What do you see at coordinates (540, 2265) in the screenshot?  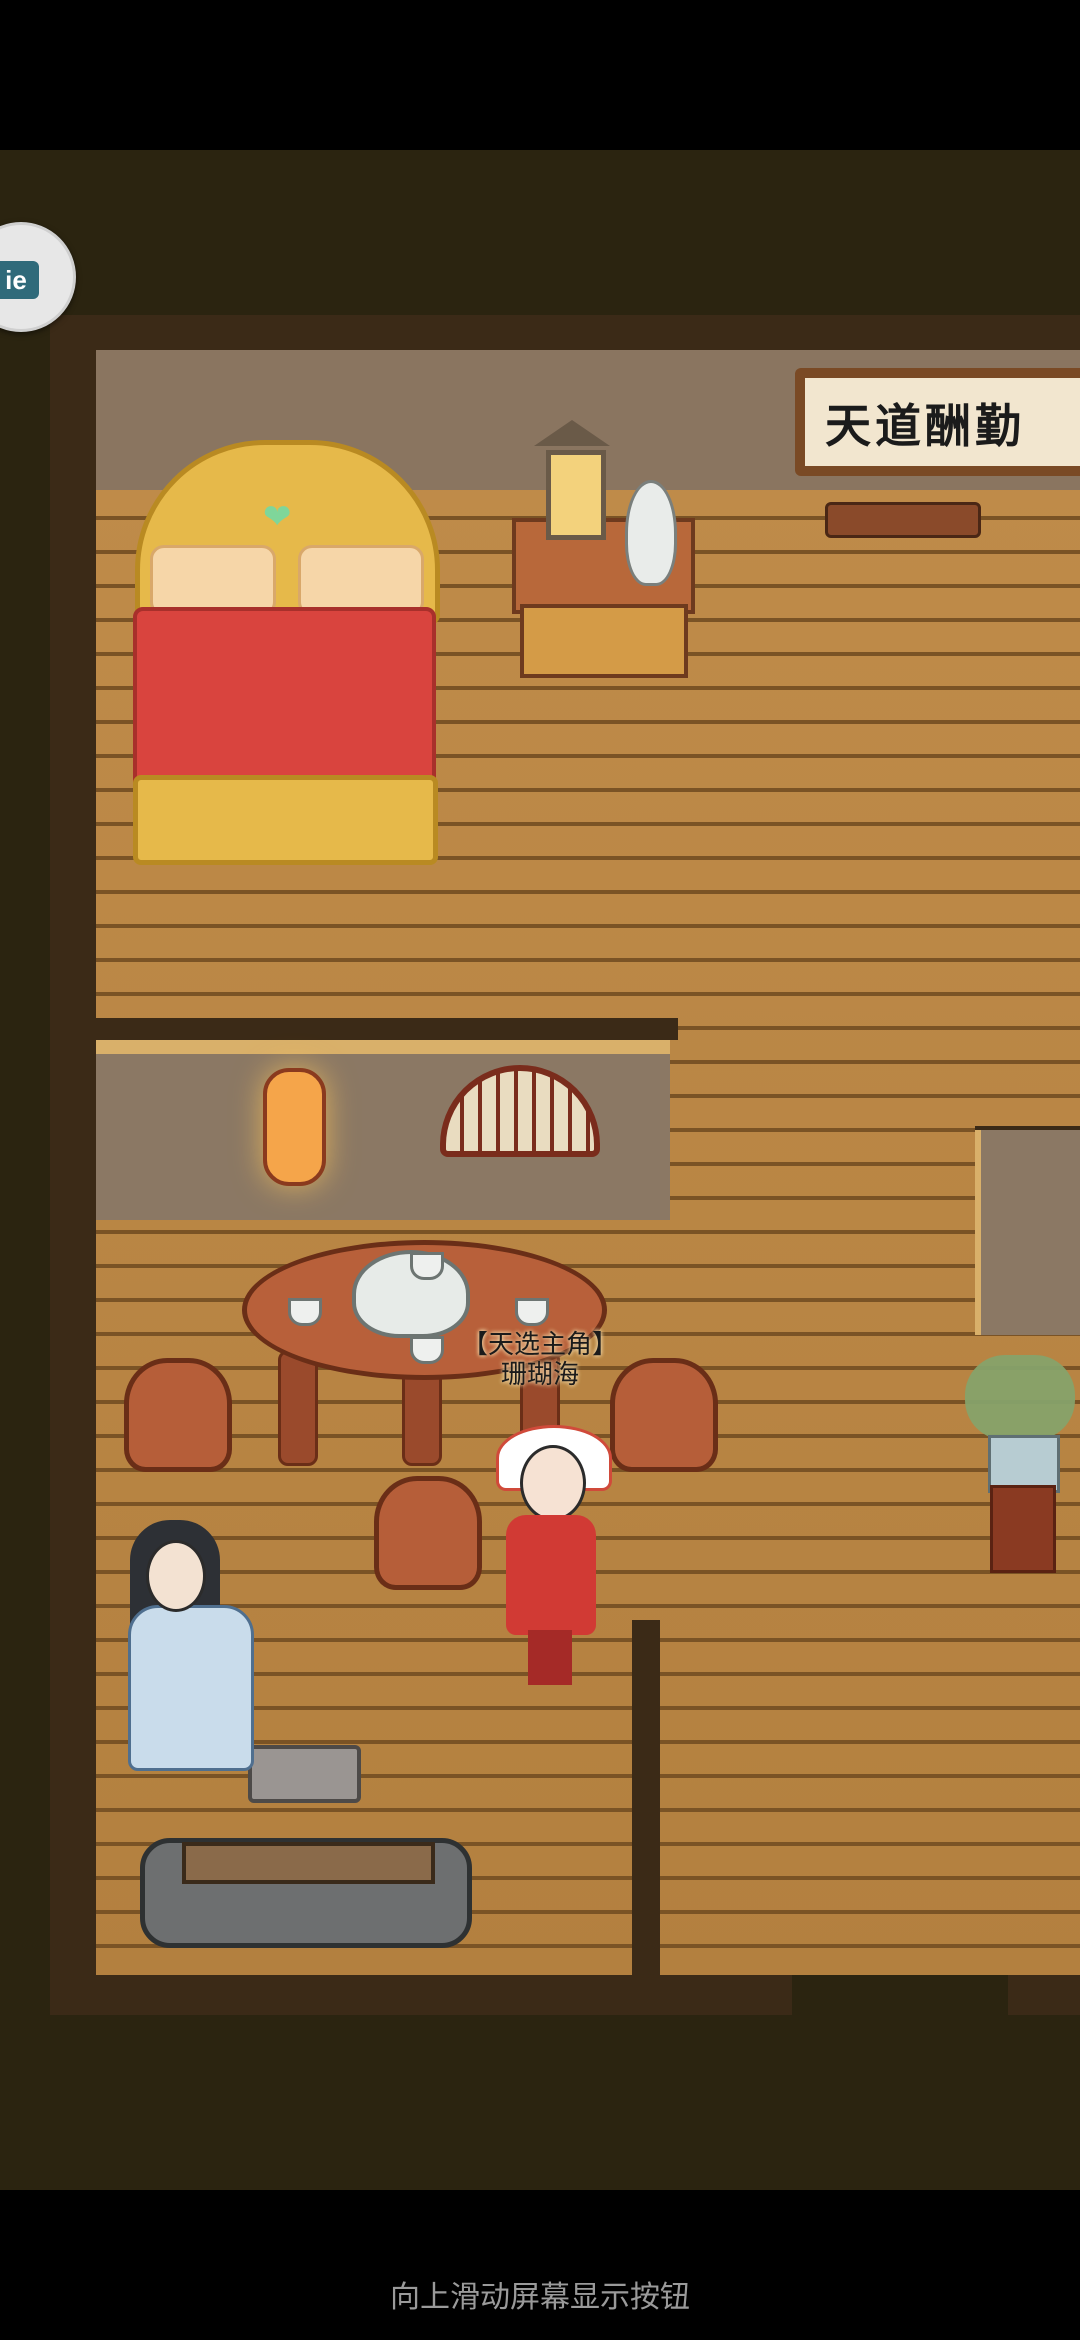 I see `navigation-bar-area` at bounding box center [540, 2265].